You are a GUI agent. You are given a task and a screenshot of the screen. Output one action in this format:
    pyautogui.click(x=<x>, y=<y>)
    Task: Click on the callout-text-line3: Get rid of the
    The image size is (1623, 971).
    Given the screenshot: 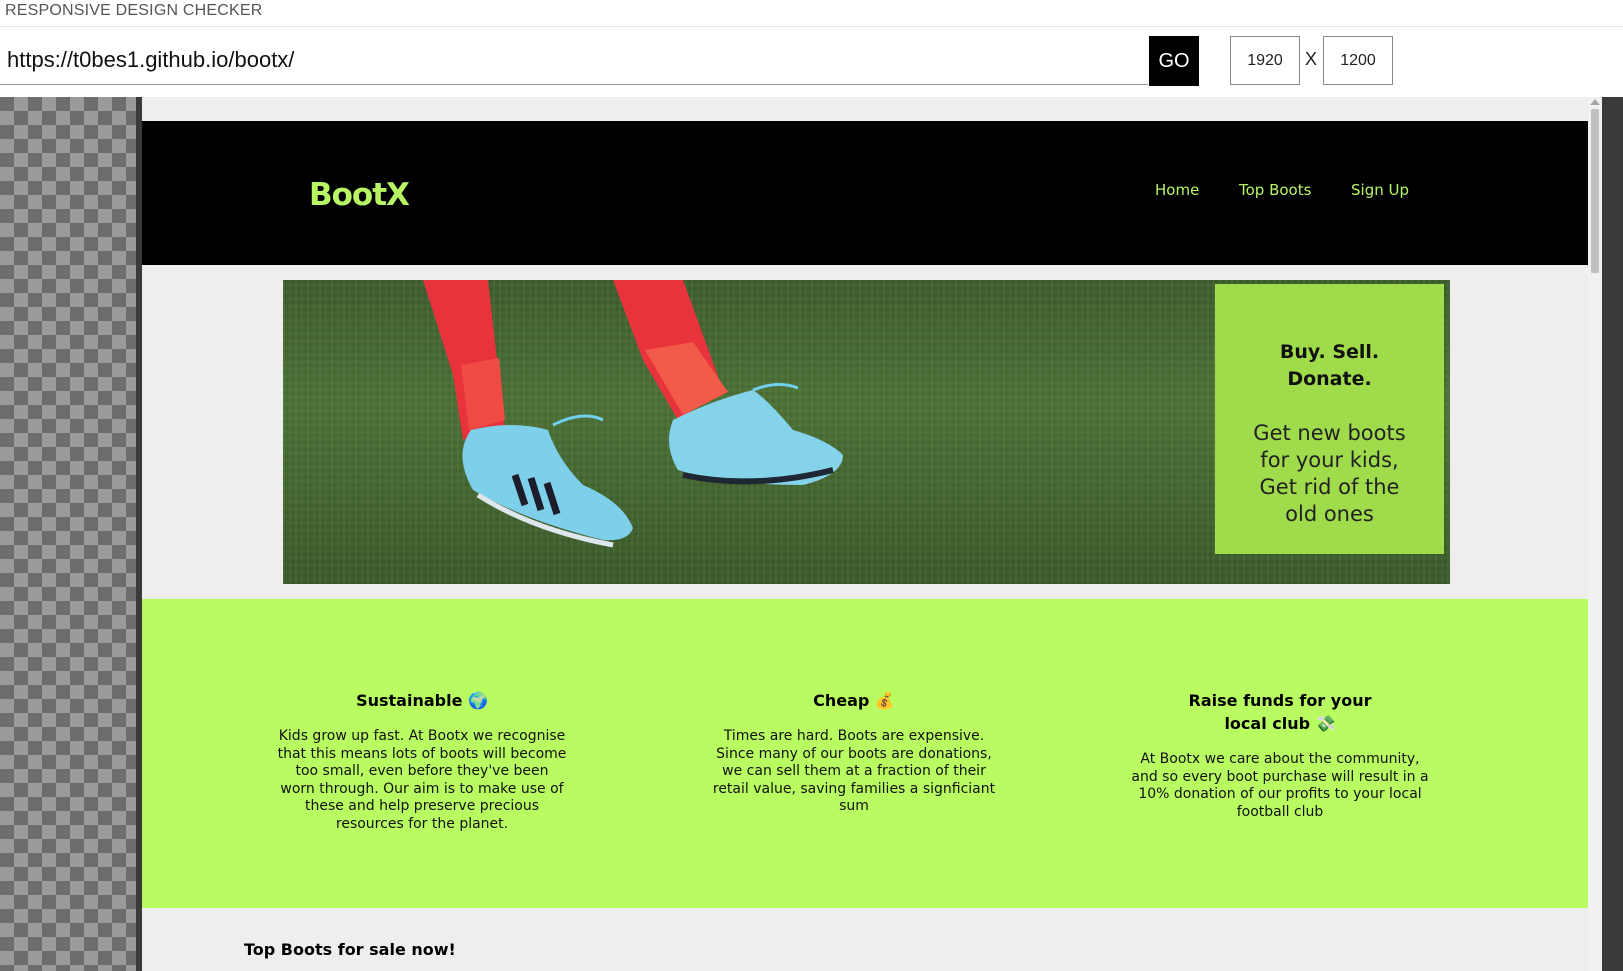 What is the action you would take?
    pyautogui.click(x=1329, y=487)
    